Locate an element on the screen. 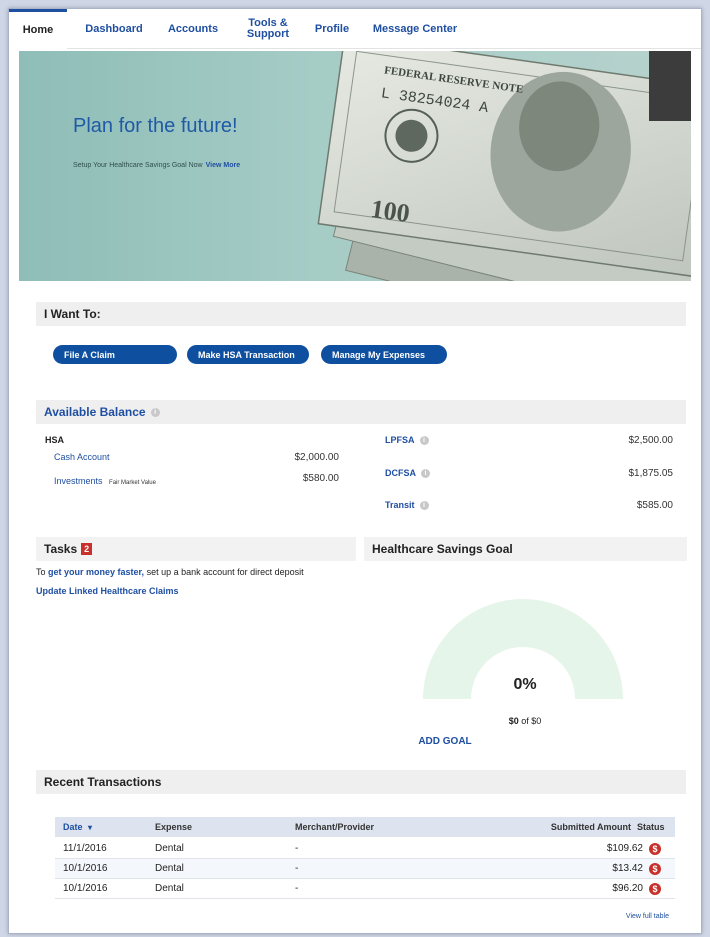 The height and width of the screenshot is (937, 710). transit-value: $585.00 is located at coordinates (654, 505).